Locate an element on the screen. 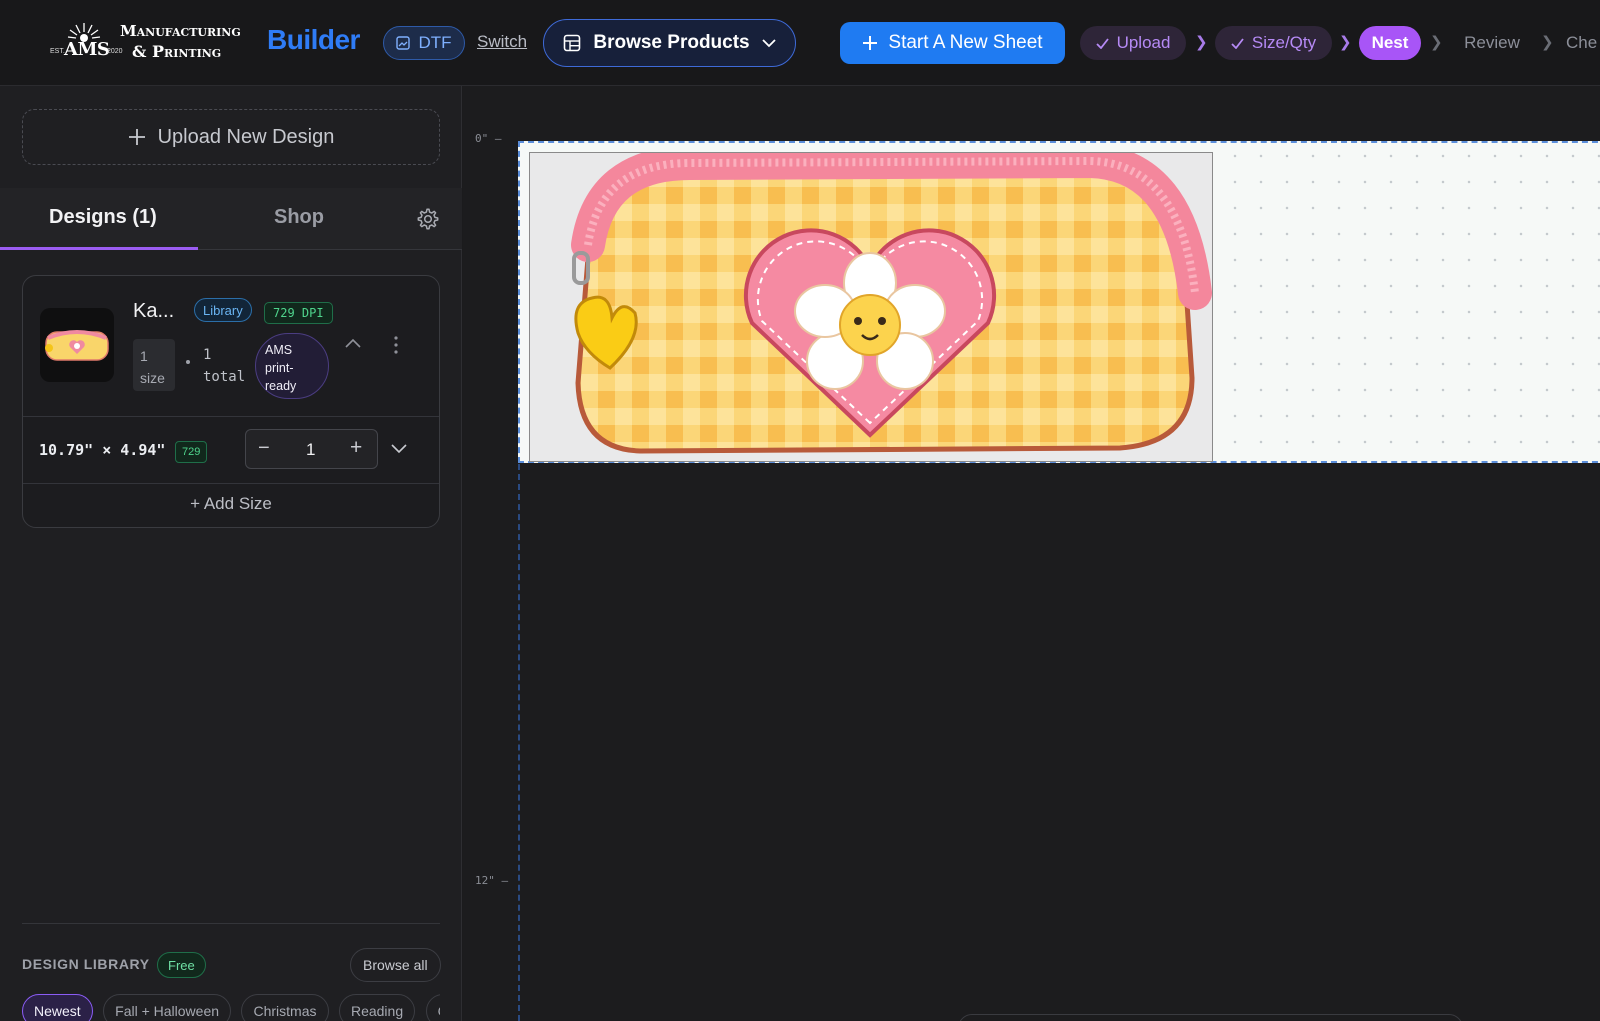 This screenshot has height=1021, width=1600. image-icon is located at coordinates (403, 43).